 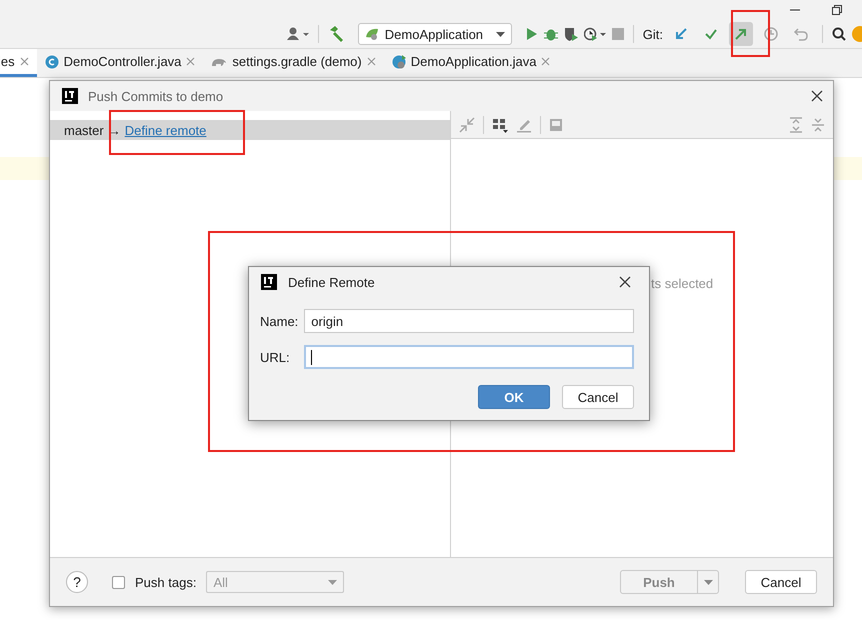 What do you see at coordinates (839, 34) in the screenshot?
I see `search-icon` at bounding box center [839, 34].